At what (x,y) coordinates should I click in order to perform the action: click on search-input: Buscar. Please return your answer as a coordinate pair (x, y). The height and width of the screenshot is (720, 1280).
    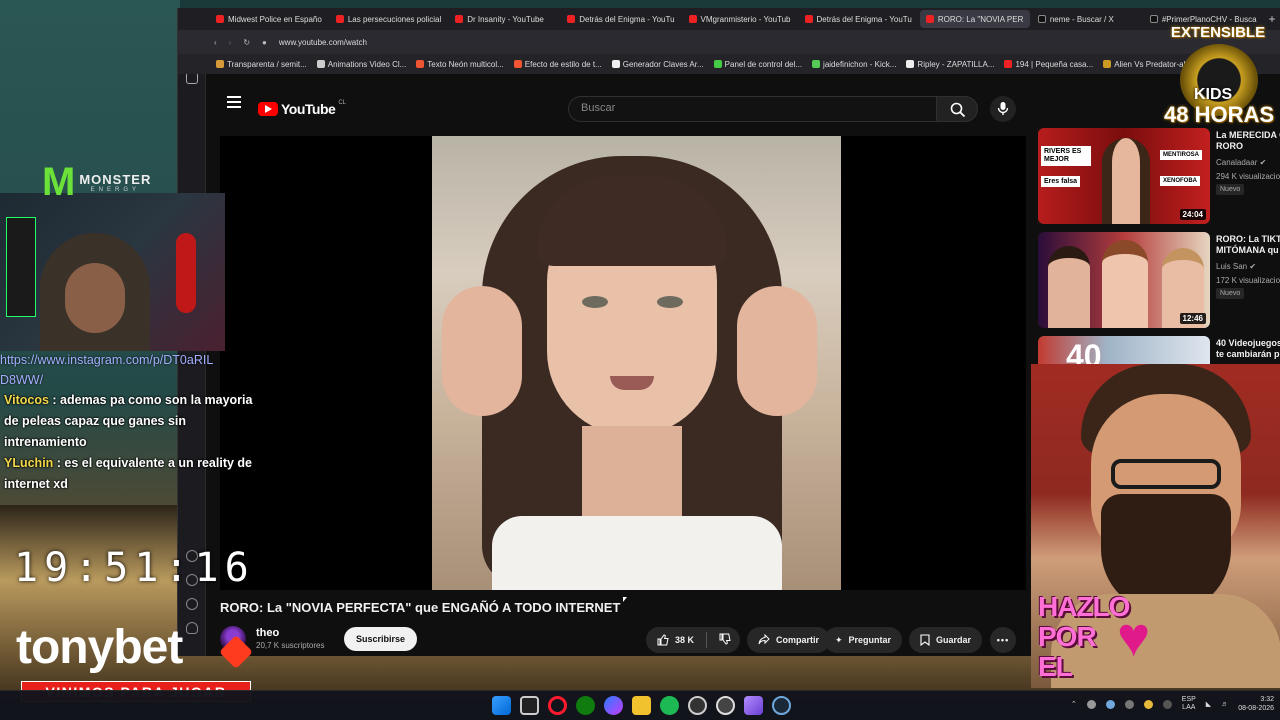
    Looking at the image, I should click on (752, 109).